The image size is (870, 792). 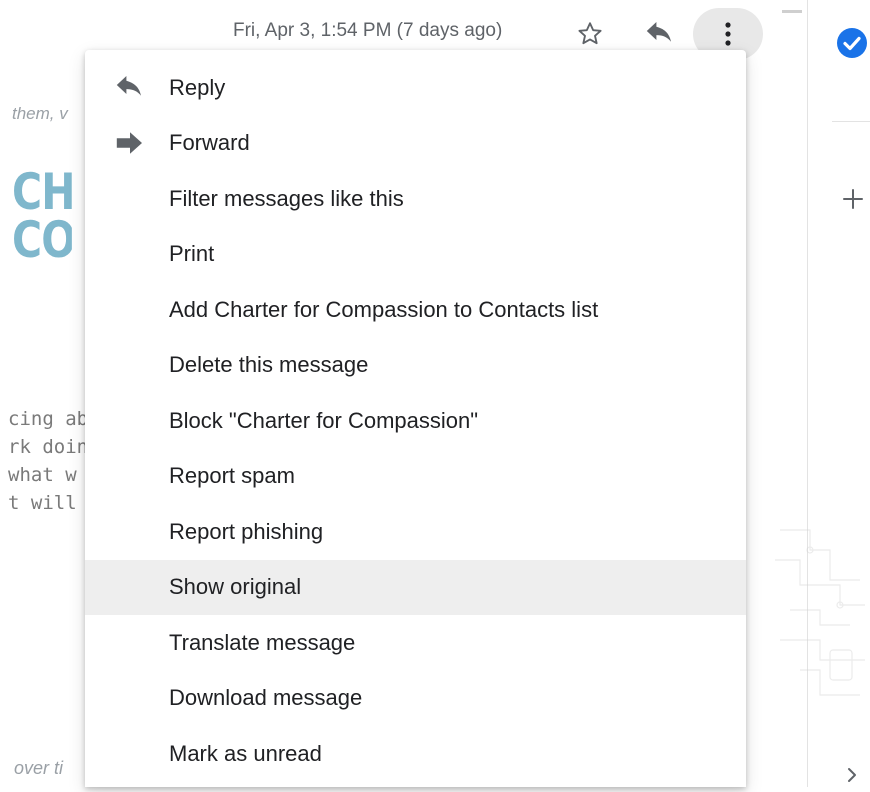 I want to click on reply-button, so click(x=660, y=34).